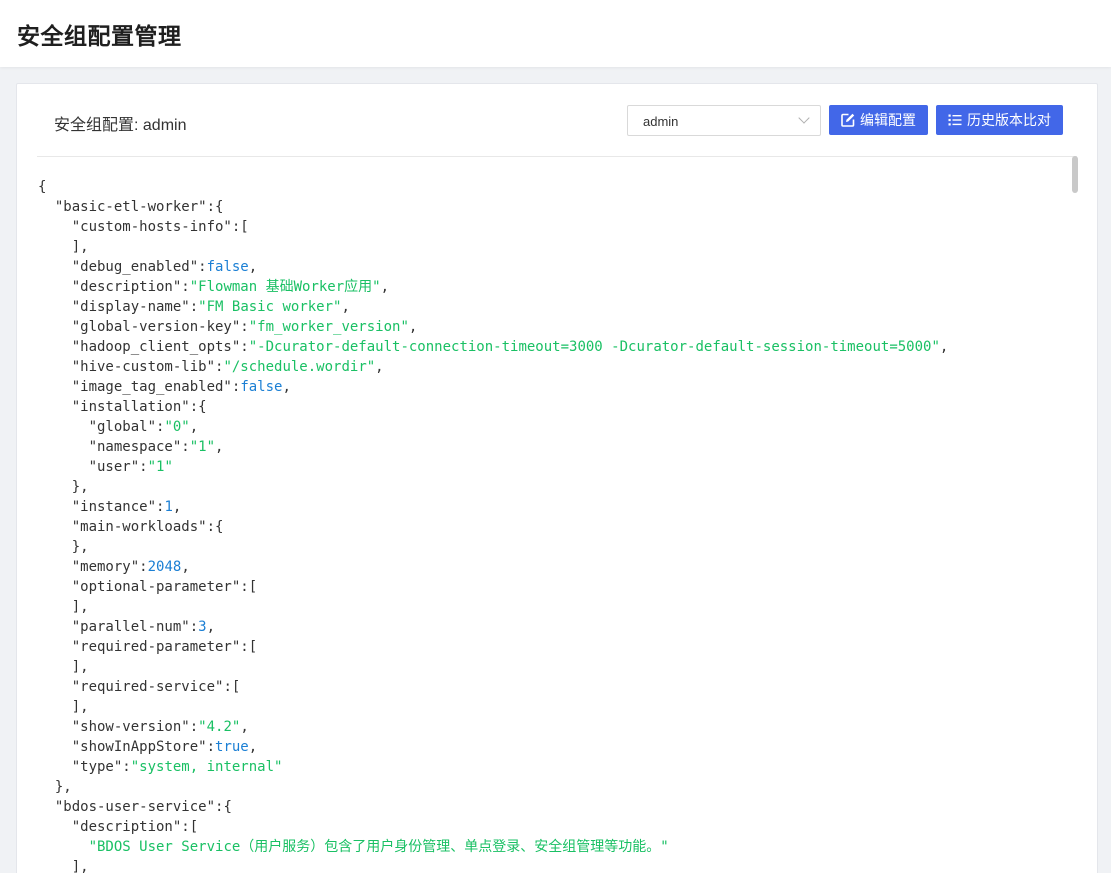  Describe the element at coordinates (328, 327) in the screenshot. I see `json-string: "fm_worker_version"` at that location.